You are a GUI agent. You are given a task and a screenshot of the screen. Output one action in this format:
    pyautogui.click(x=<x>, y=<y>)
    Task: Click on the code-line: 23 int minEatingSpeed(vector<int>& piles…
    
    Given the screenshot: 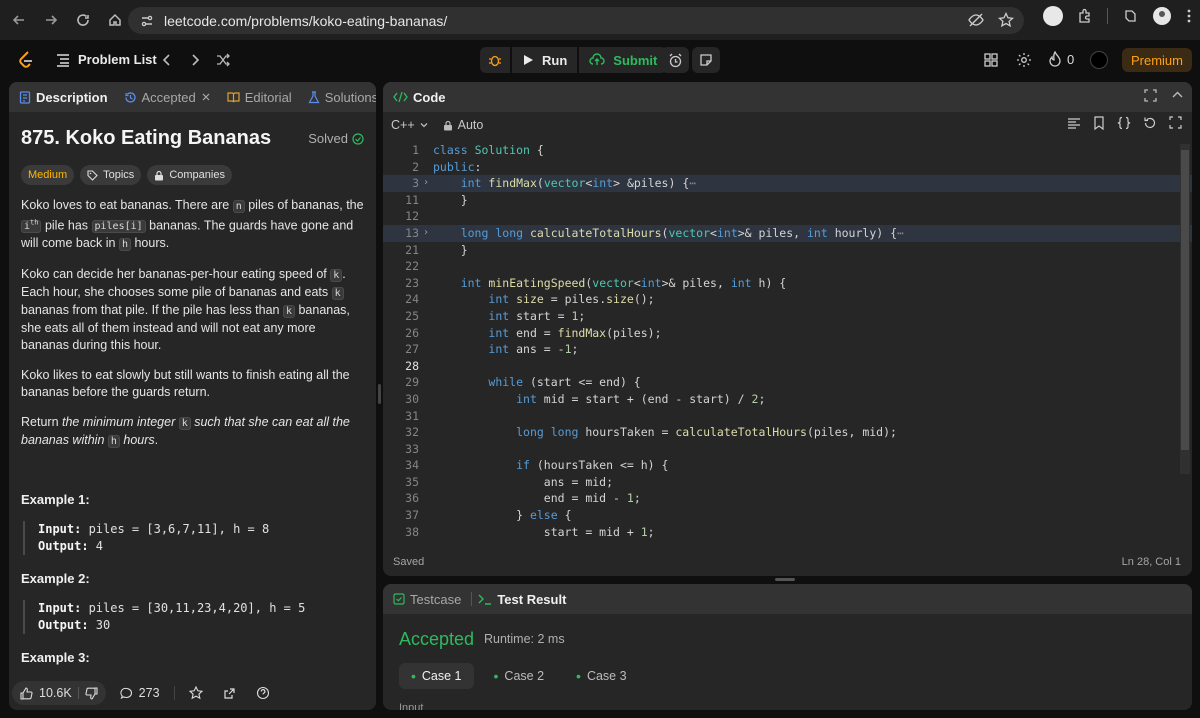 What is the action you would take?
    pyautogui.click(x=787, y=283)
    